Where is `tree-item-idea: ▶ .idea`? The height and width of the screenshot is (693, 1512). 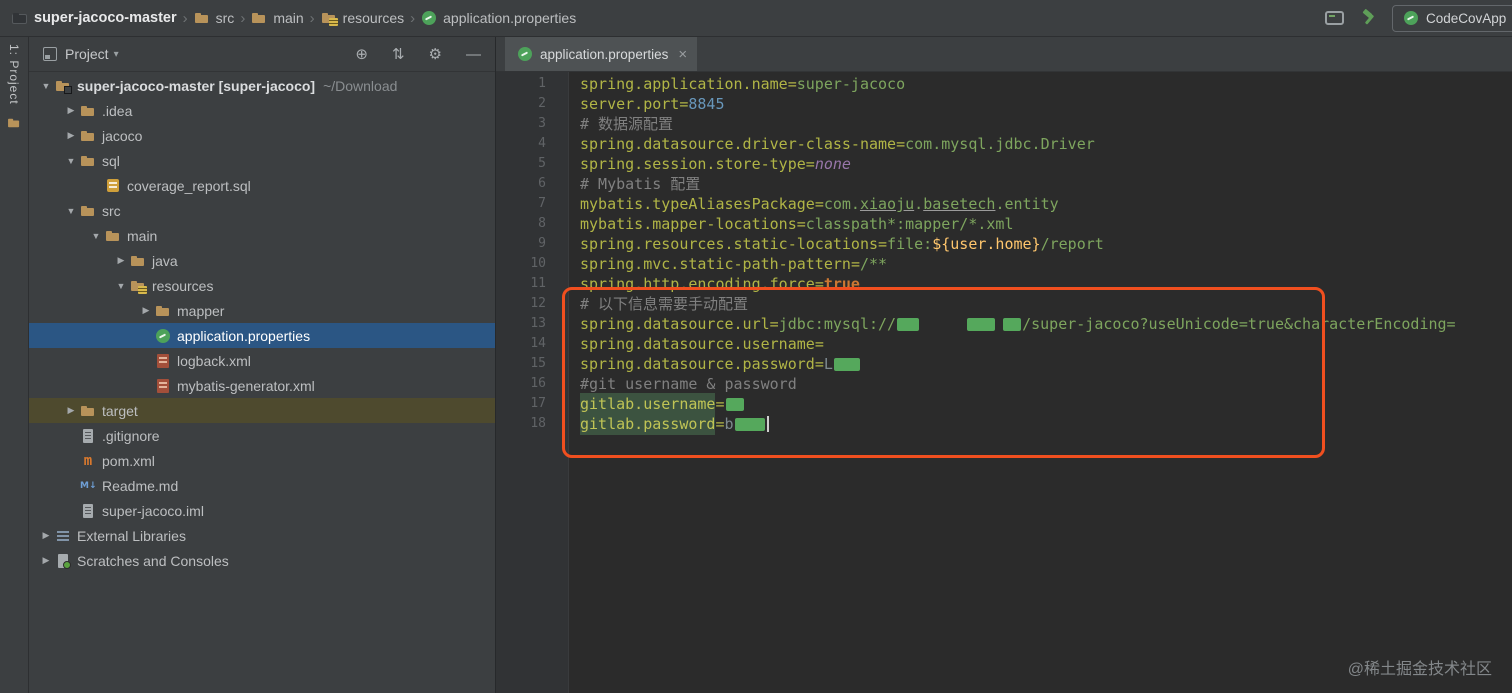 tree-item-idea: ▶ .idea is located at coordinates (262, 110).